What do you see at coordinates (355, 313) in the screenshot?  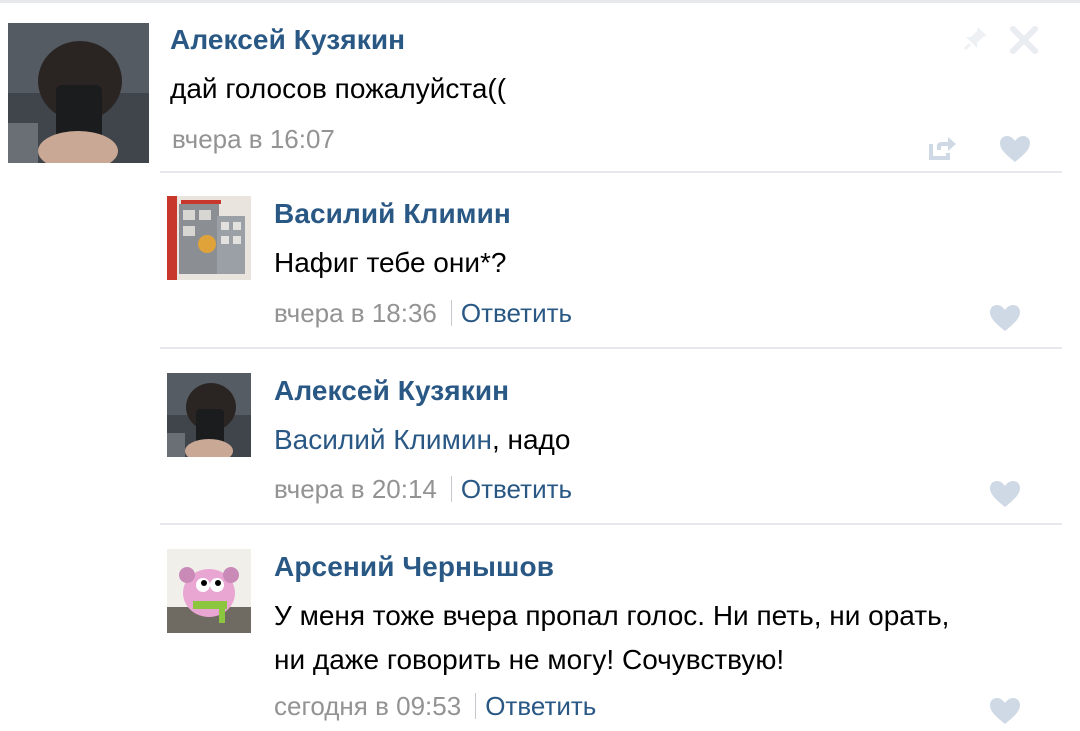 I see `comment-timestamp: вчера в 18:36` at bounding box center [355, 313].